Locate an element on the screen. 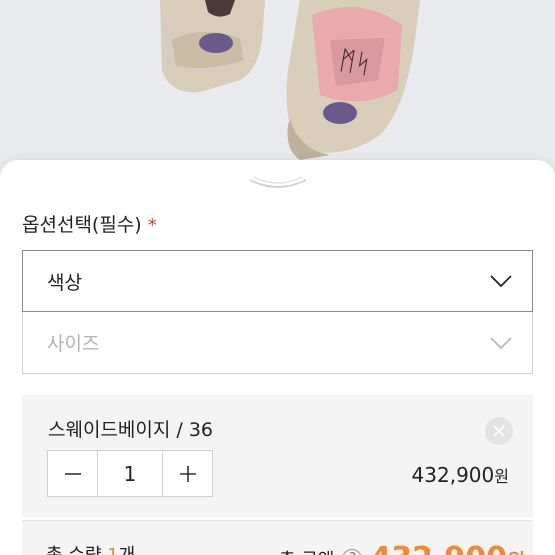 Image resolution: width=555 pixels, height=555 pixels. total-quantity: 총 수량 1개 is located at coordinates (90, 548).